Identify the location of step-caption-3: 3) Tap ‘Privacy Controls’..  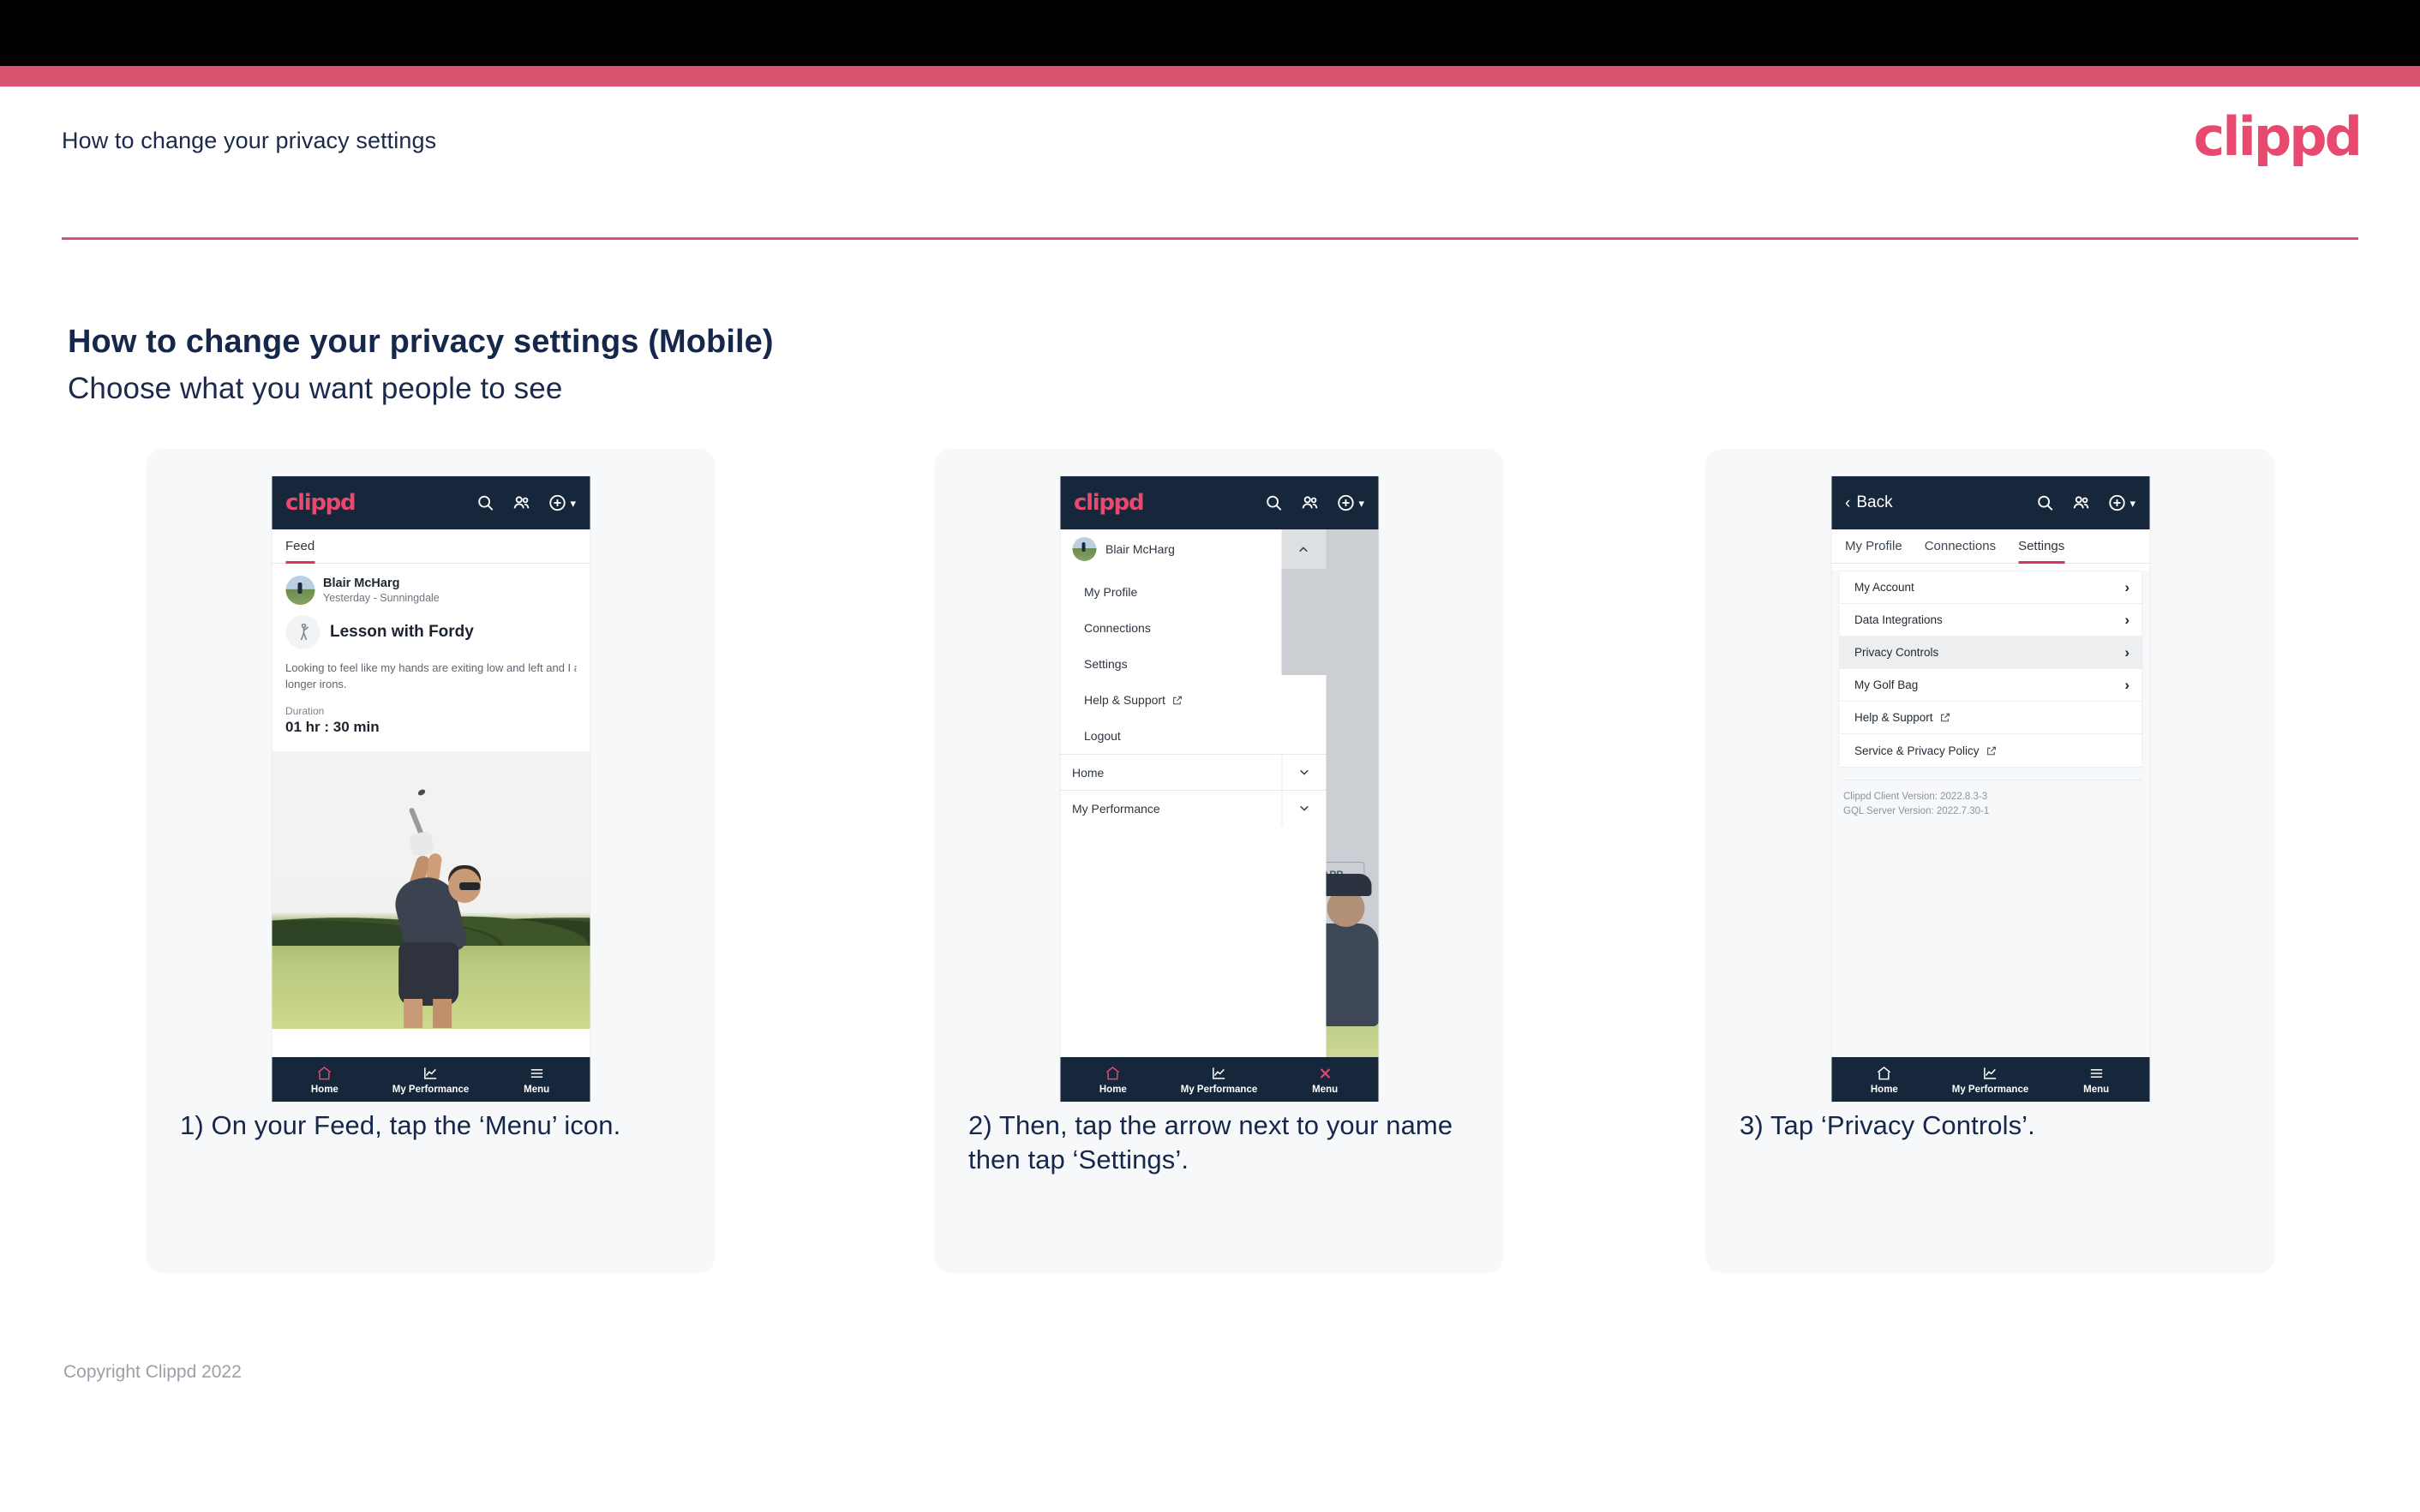
(1887, 1125).